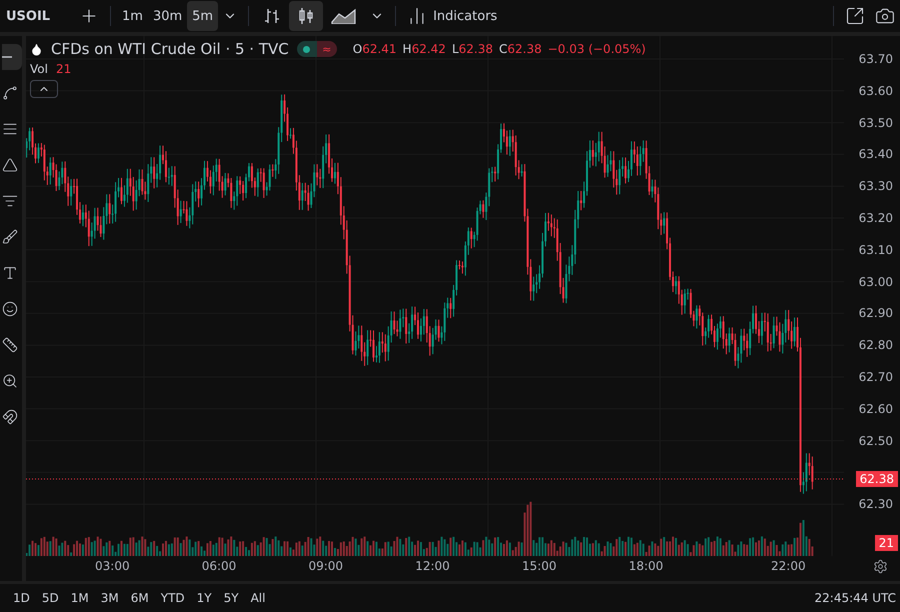  What do you see at coordinates (39, 69) in the screenshot?
I see `volume-label: Vol` at bounding box center [39, 69].